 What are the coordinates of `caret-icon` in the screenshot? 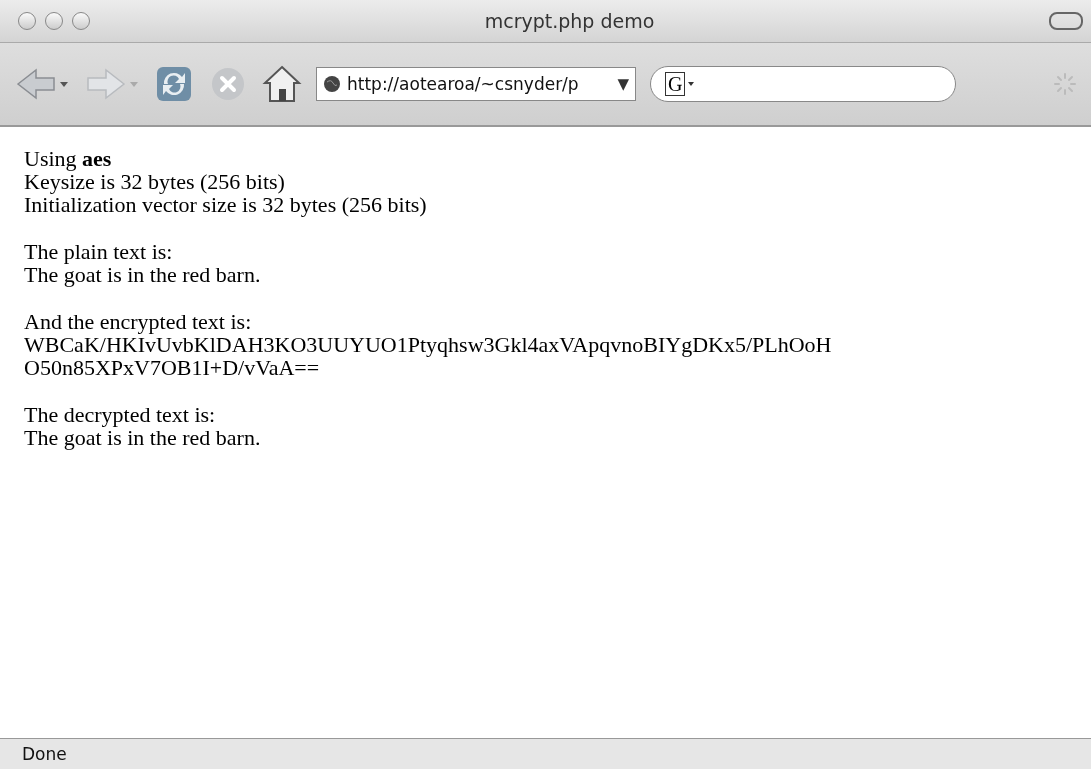 It's located at (691, 84).